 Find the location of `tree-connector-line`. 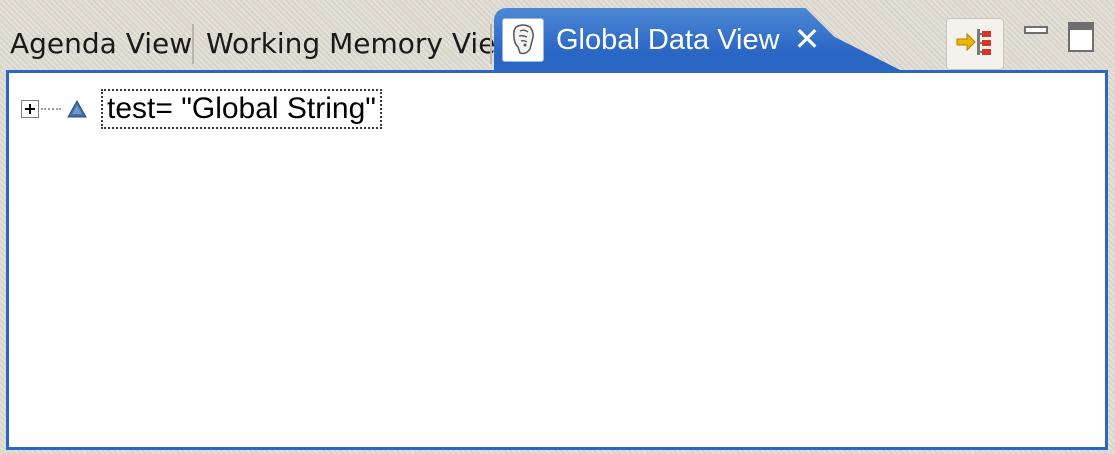

tree-connector-line is located at coordinates (51, 109).